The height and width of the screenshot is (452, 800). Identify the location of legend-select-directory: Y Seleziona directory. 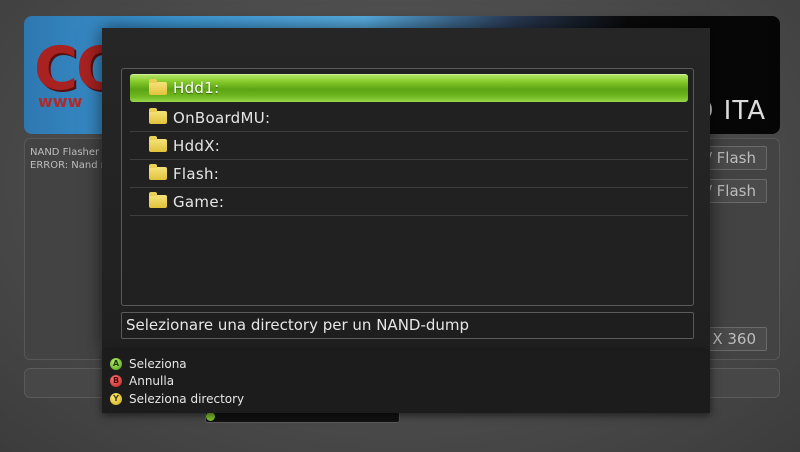
(177, 398).